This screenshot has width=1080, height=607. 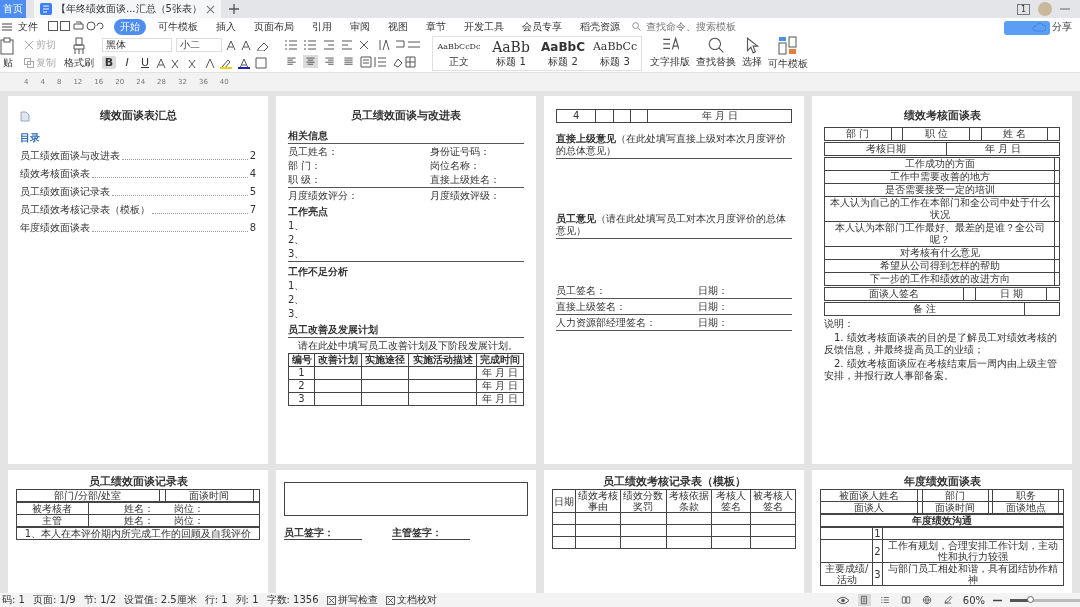 I want to click on book-icon, so click(x=906, y=600).